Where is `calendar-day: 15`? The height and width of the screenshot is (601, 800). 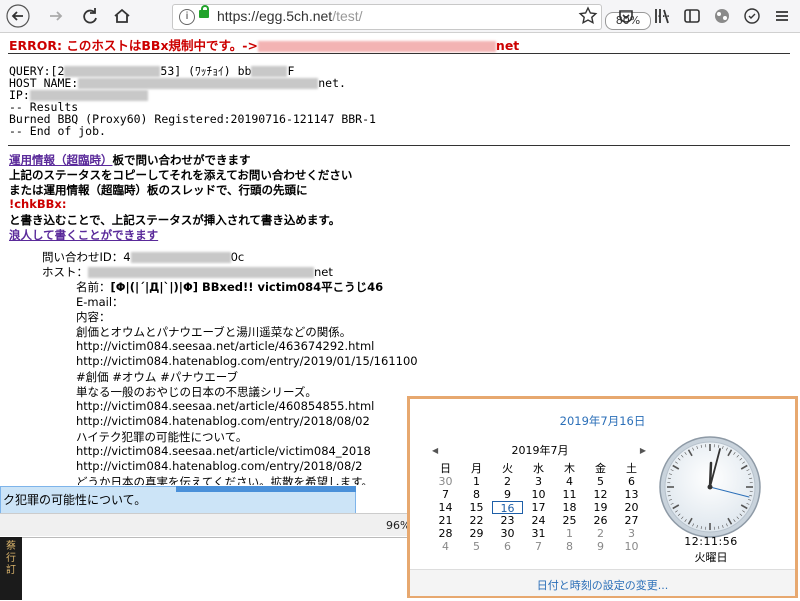 calendar-day: 15 is located at coordinates (476, 507).